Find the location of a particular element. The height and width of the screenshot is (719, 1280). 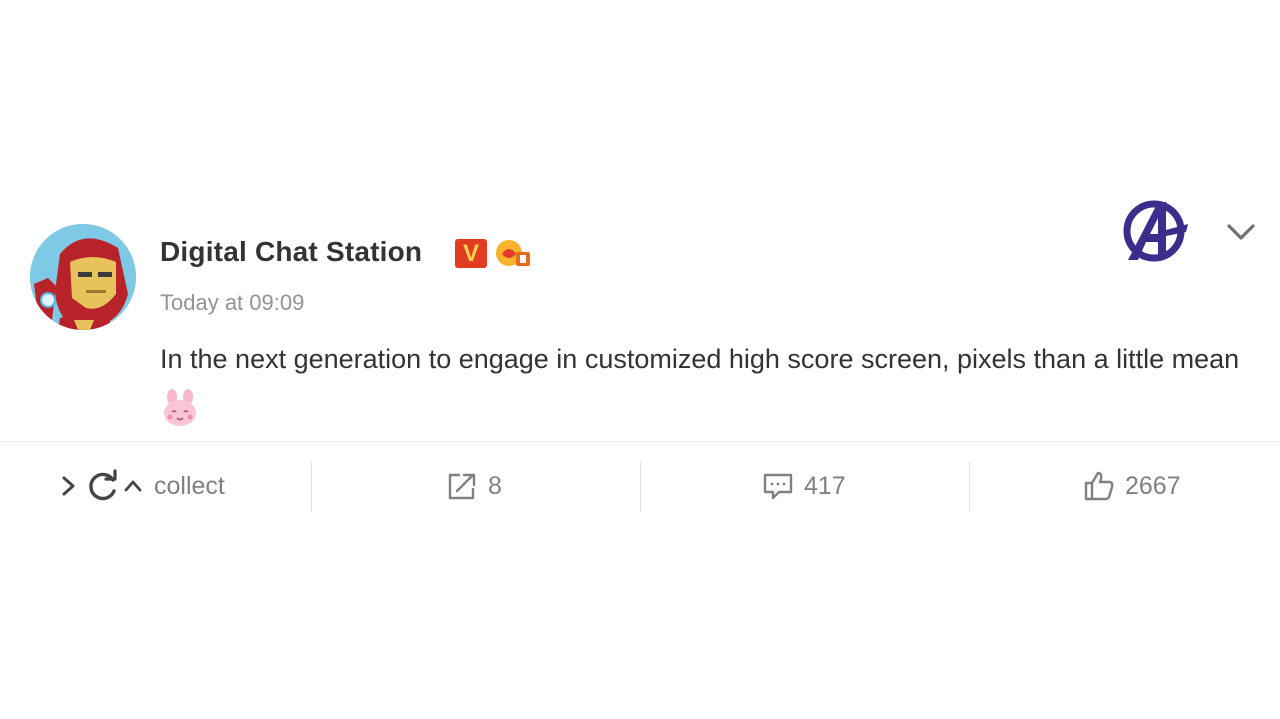

divider is located at coordinates (640, 441).